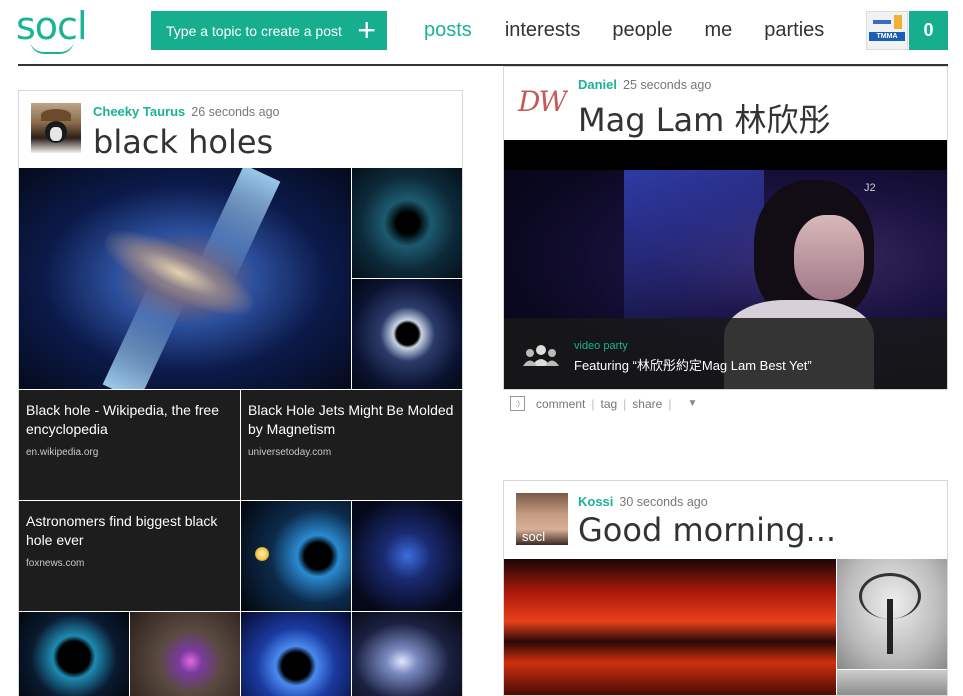  Describe the element at coordinates (608, 404) in the screenshot. I see `tag-link: tag` at that location.